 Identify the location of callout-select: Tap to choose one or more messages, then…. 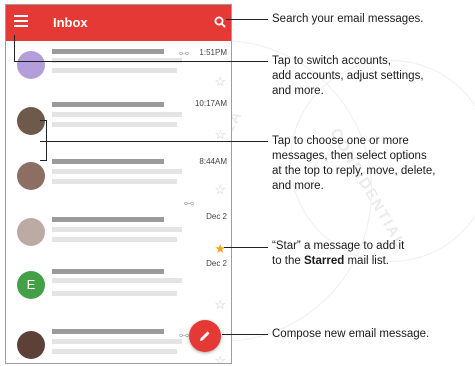
(354, 163).